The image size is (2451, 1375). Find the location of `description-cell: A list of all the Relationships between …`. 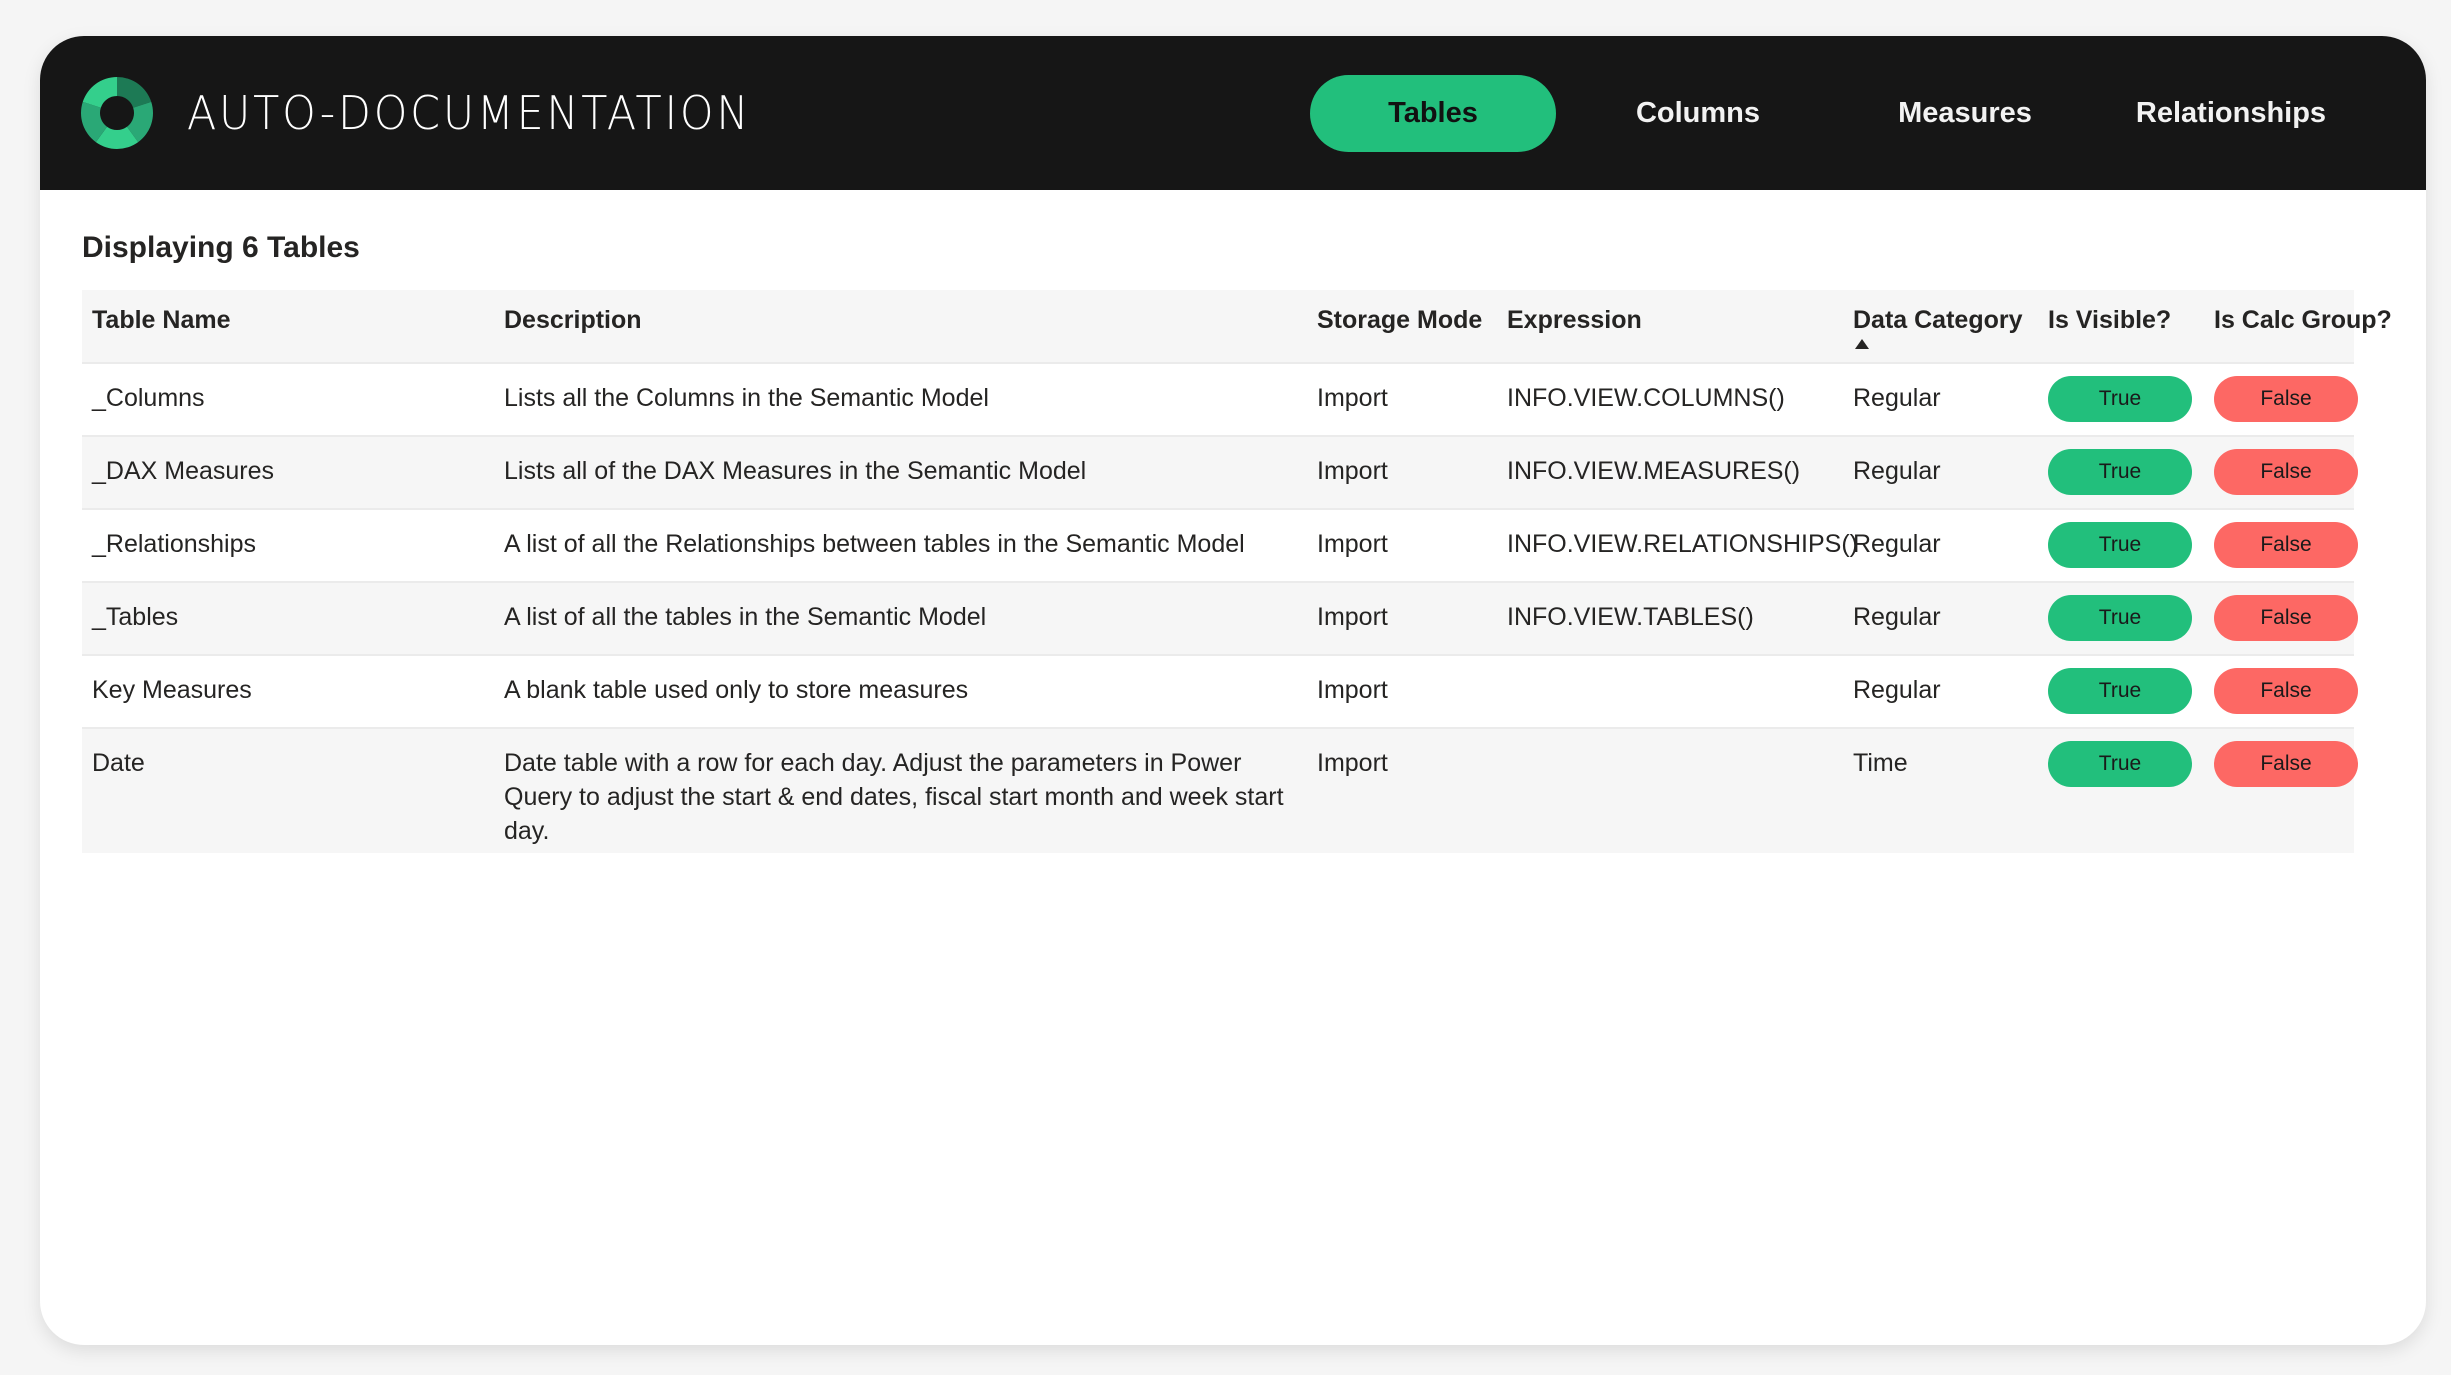

description-cell: A list of all the Relationships between … is located at coordinates (874, 544).